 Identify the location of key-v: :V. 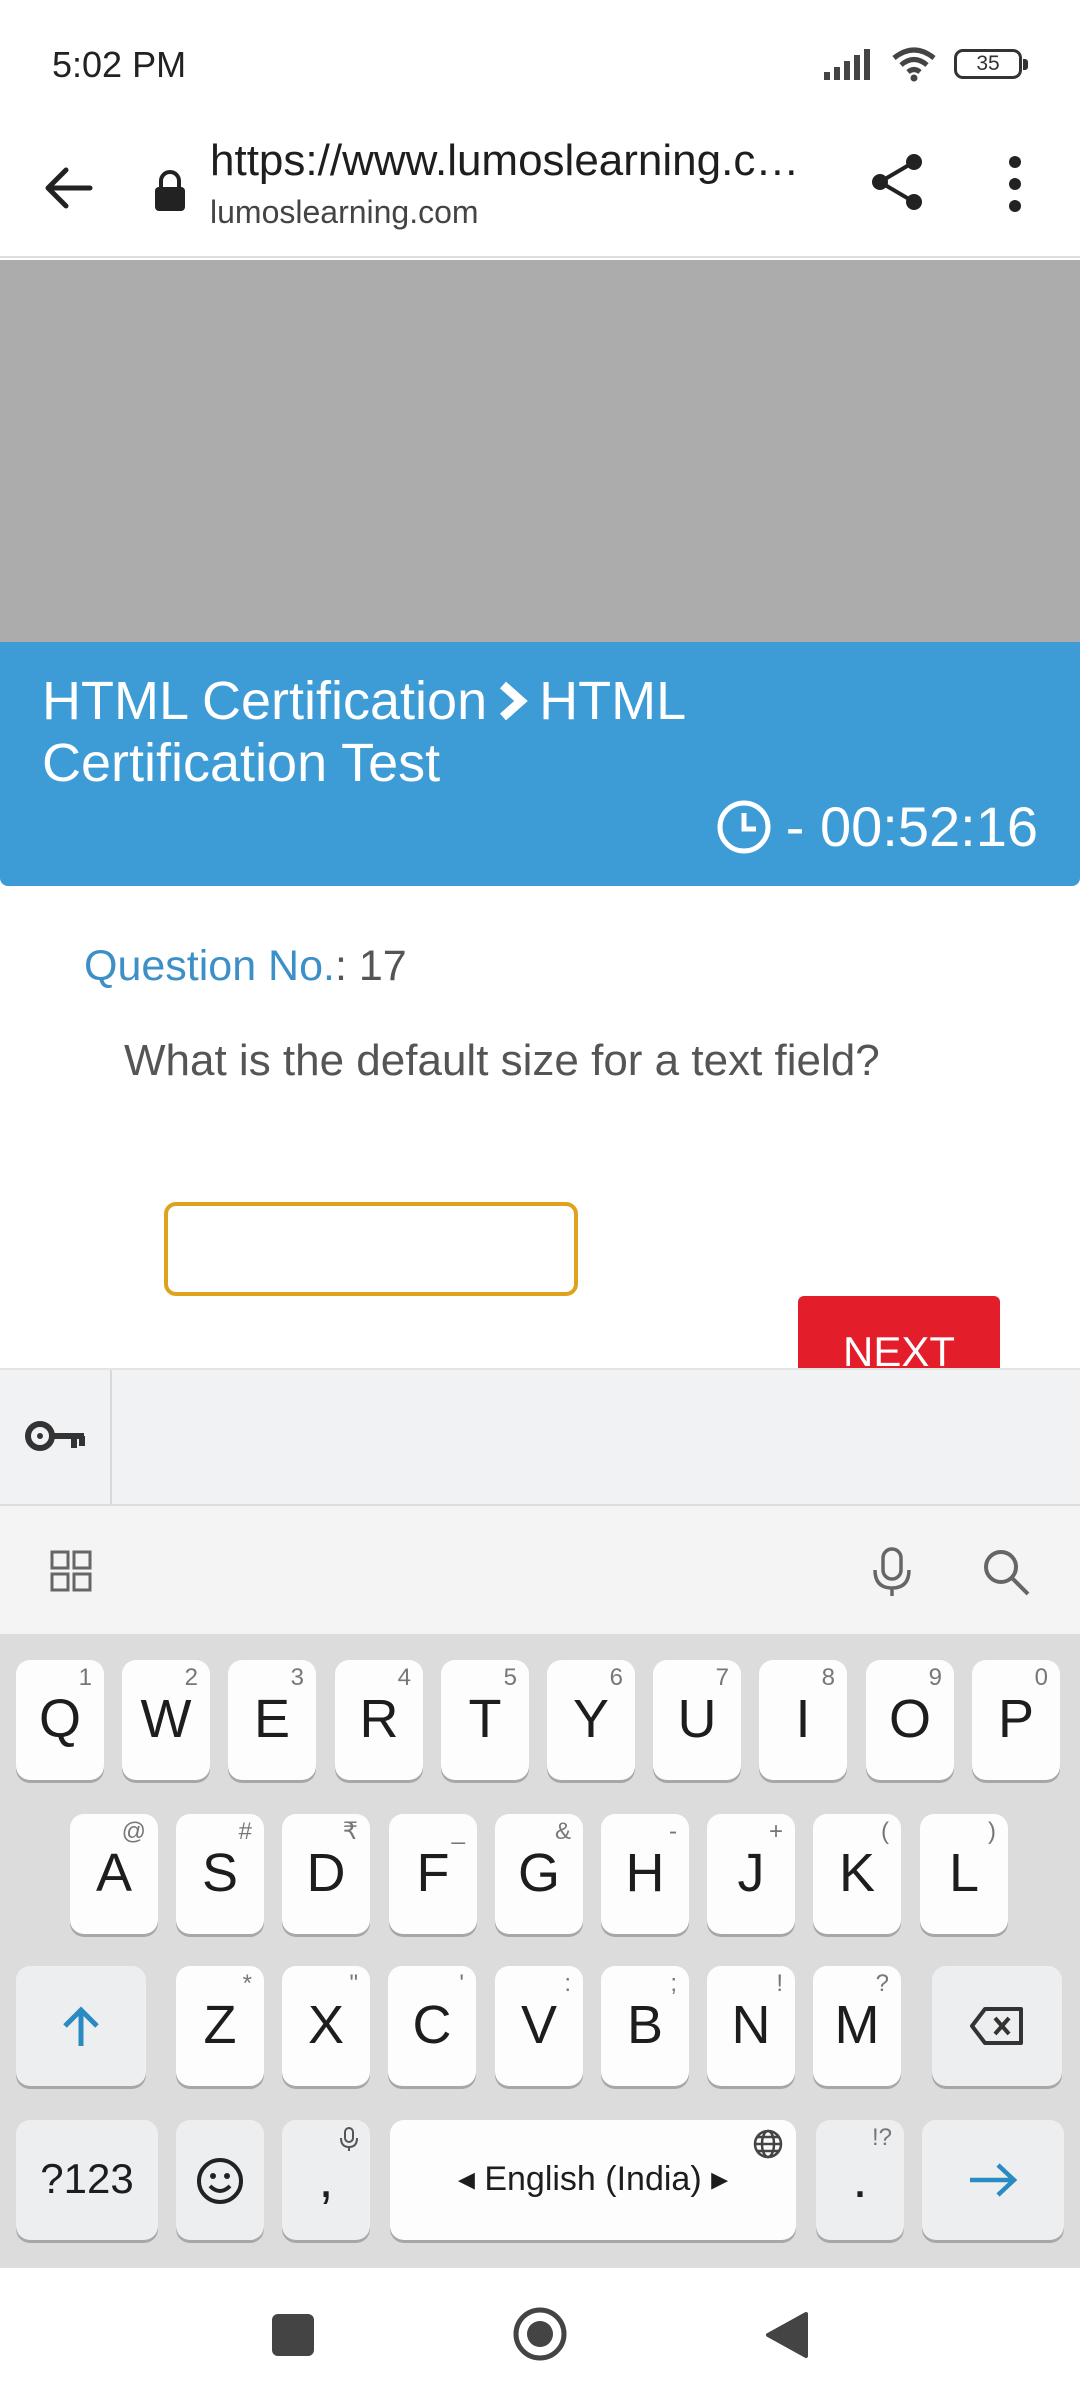
(539, 2026).